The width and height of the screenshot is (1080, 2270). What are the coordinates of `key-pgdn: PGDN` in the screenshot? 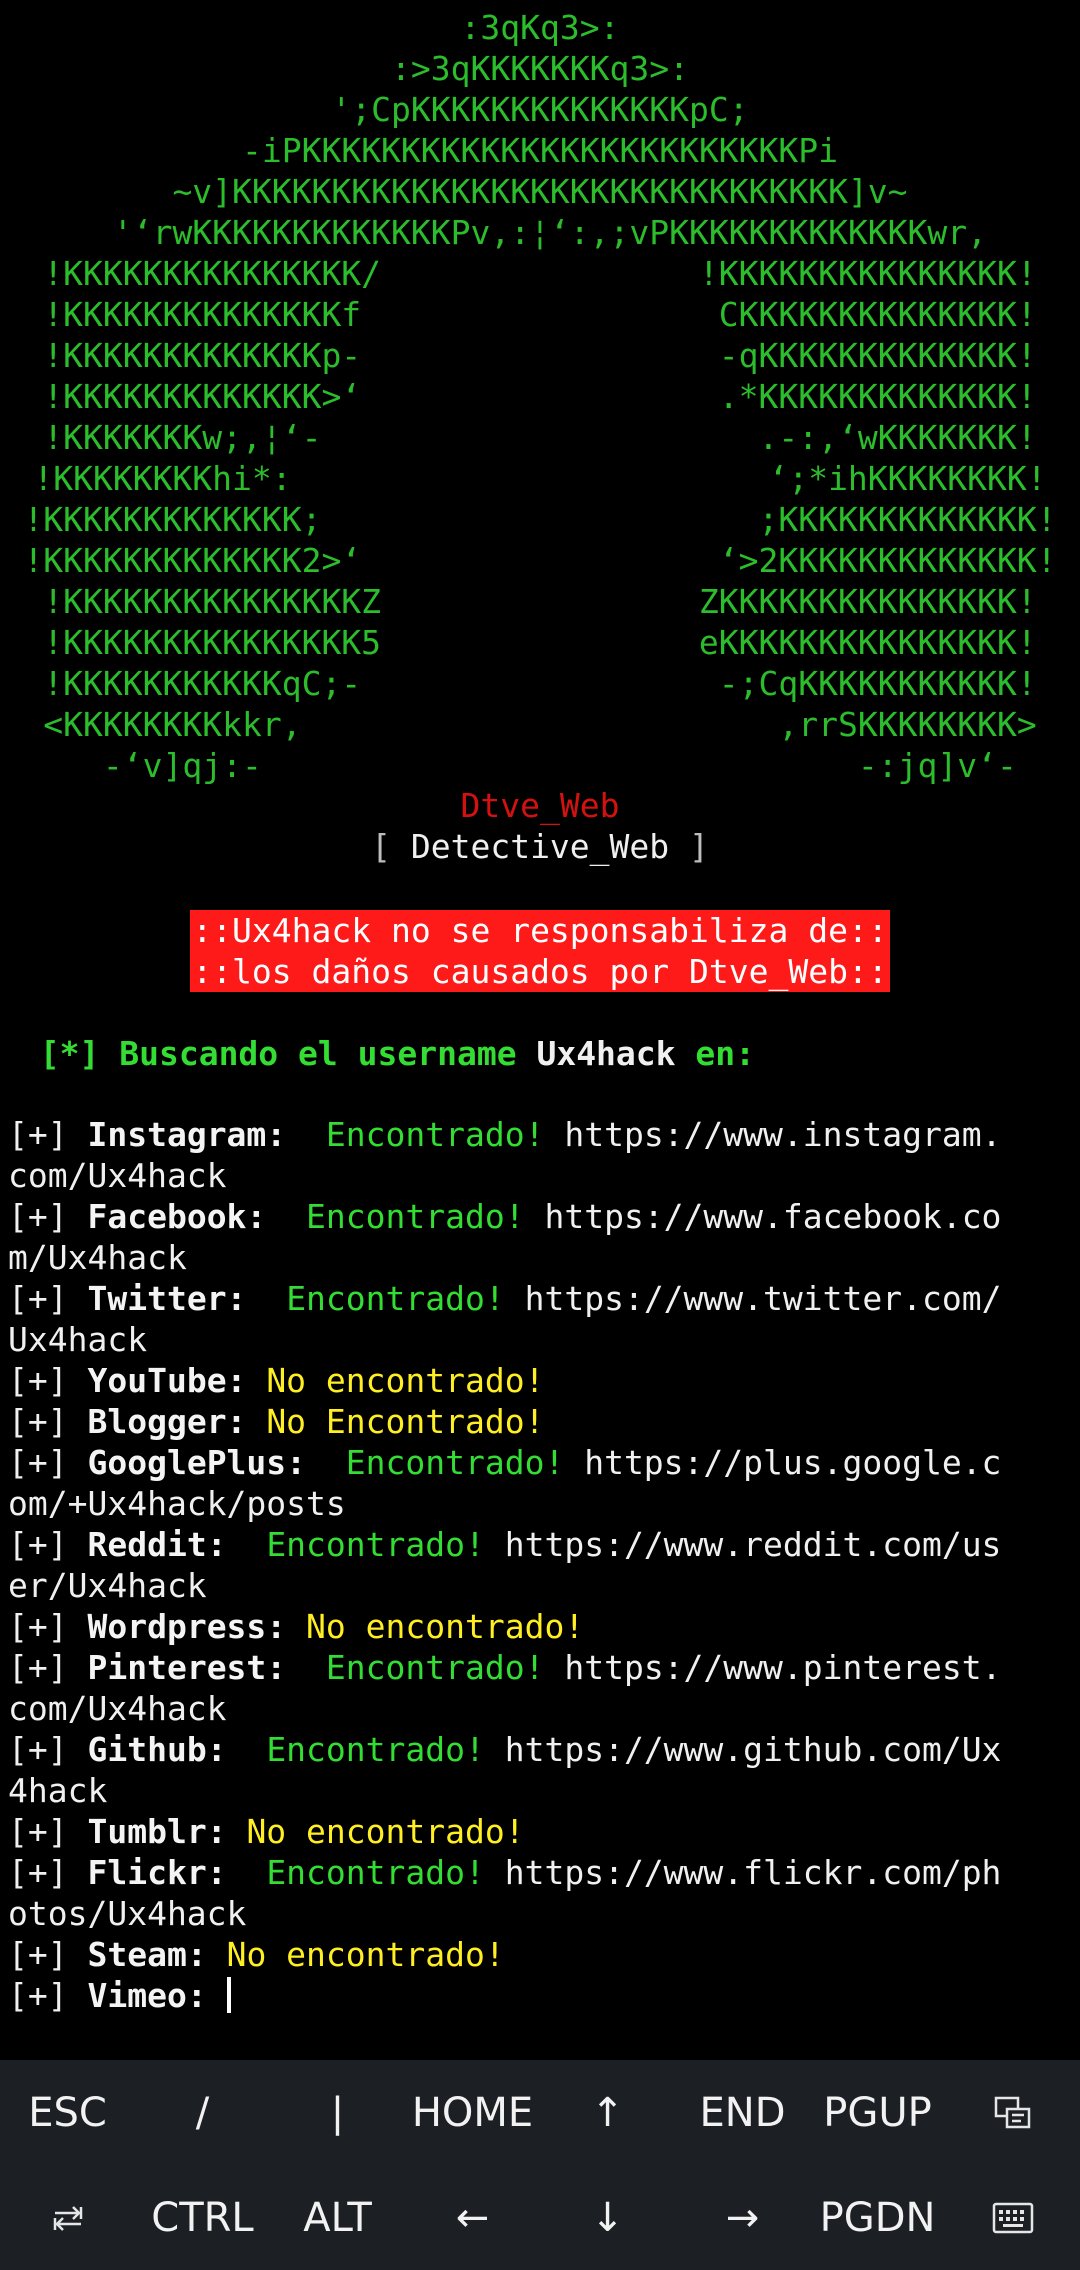 It's located at (877, 2217).